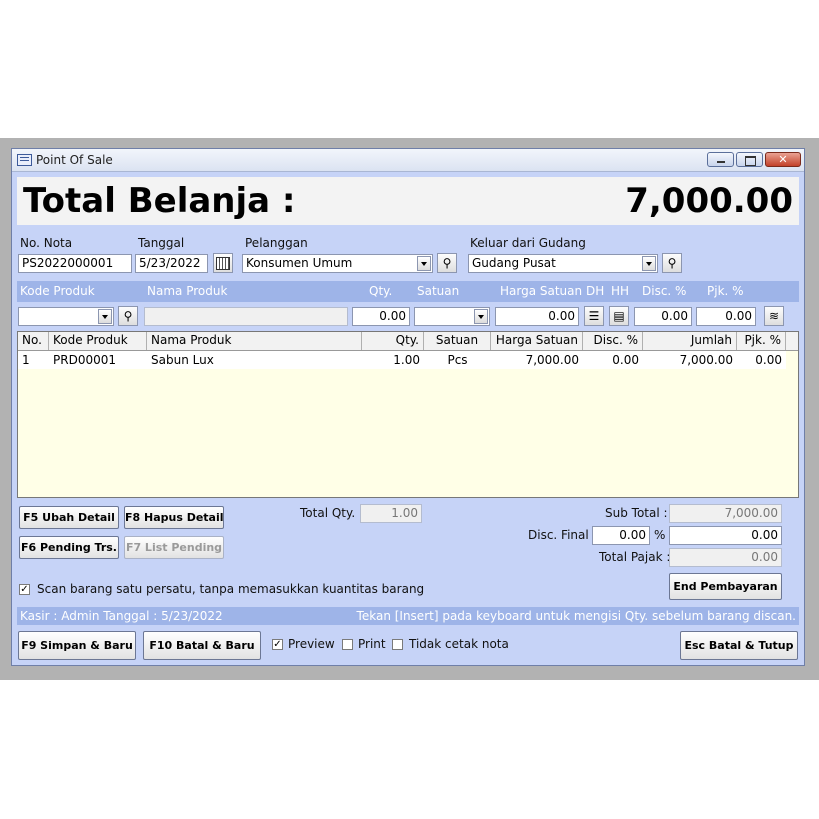  I want to click on maximize-icon, so click(750, 161).